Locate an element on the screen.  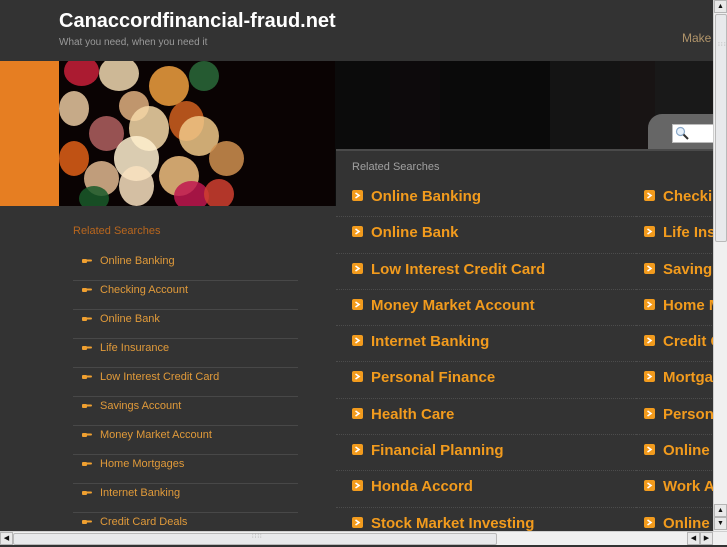
sidebar-item: Checking Account is located at coordinates (185, 295).